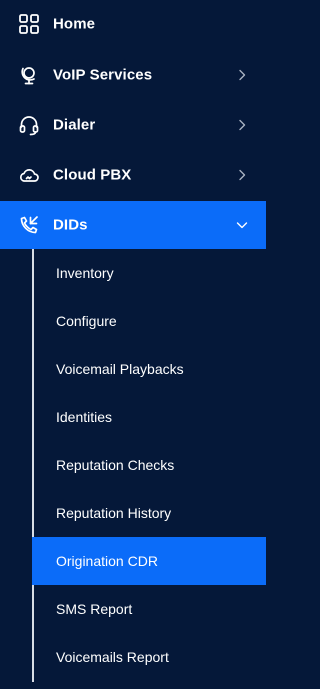 The width and height of the screenshot is (320, 689). What do you see at coordinates (133, 24) in the screenshot?
I see `sidebar-item-home: Home` at bounding box center [133, 24].